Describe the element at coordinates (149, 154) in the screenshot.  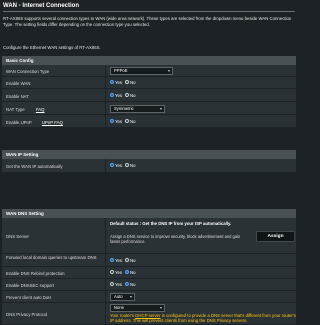
I see `section-wan-ip-setting: WAN IP Setting` at that location.